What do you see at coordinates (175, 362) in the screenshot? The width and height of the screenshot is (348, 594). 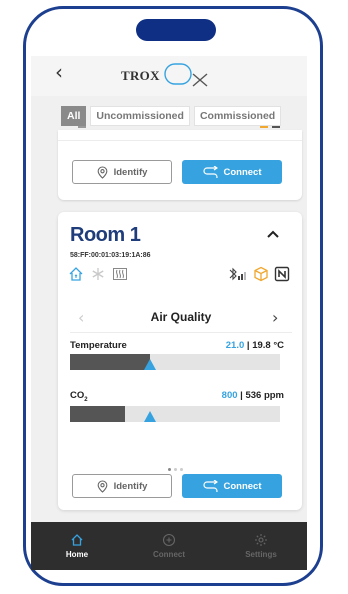 I see `temperature-bar` at bounding box center [175, 362].